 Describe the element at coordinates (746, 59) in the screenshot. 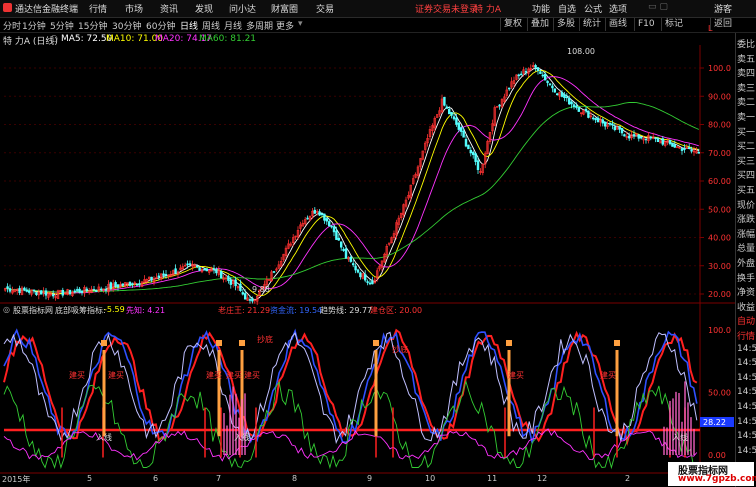

I see `side-panel-item: 卖五` at that location.